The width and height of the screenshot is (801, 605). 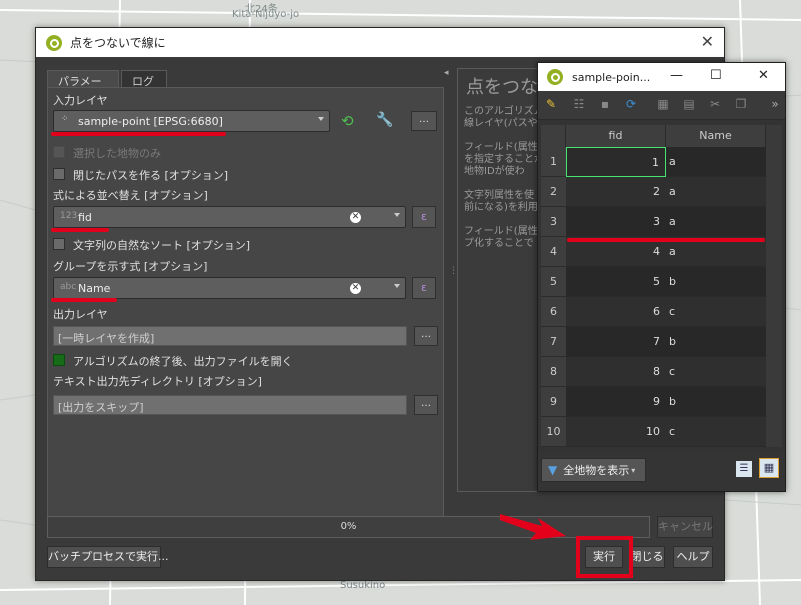 I want to click on help-text-line: 文字列属性を使, so click(x=499, y=195).